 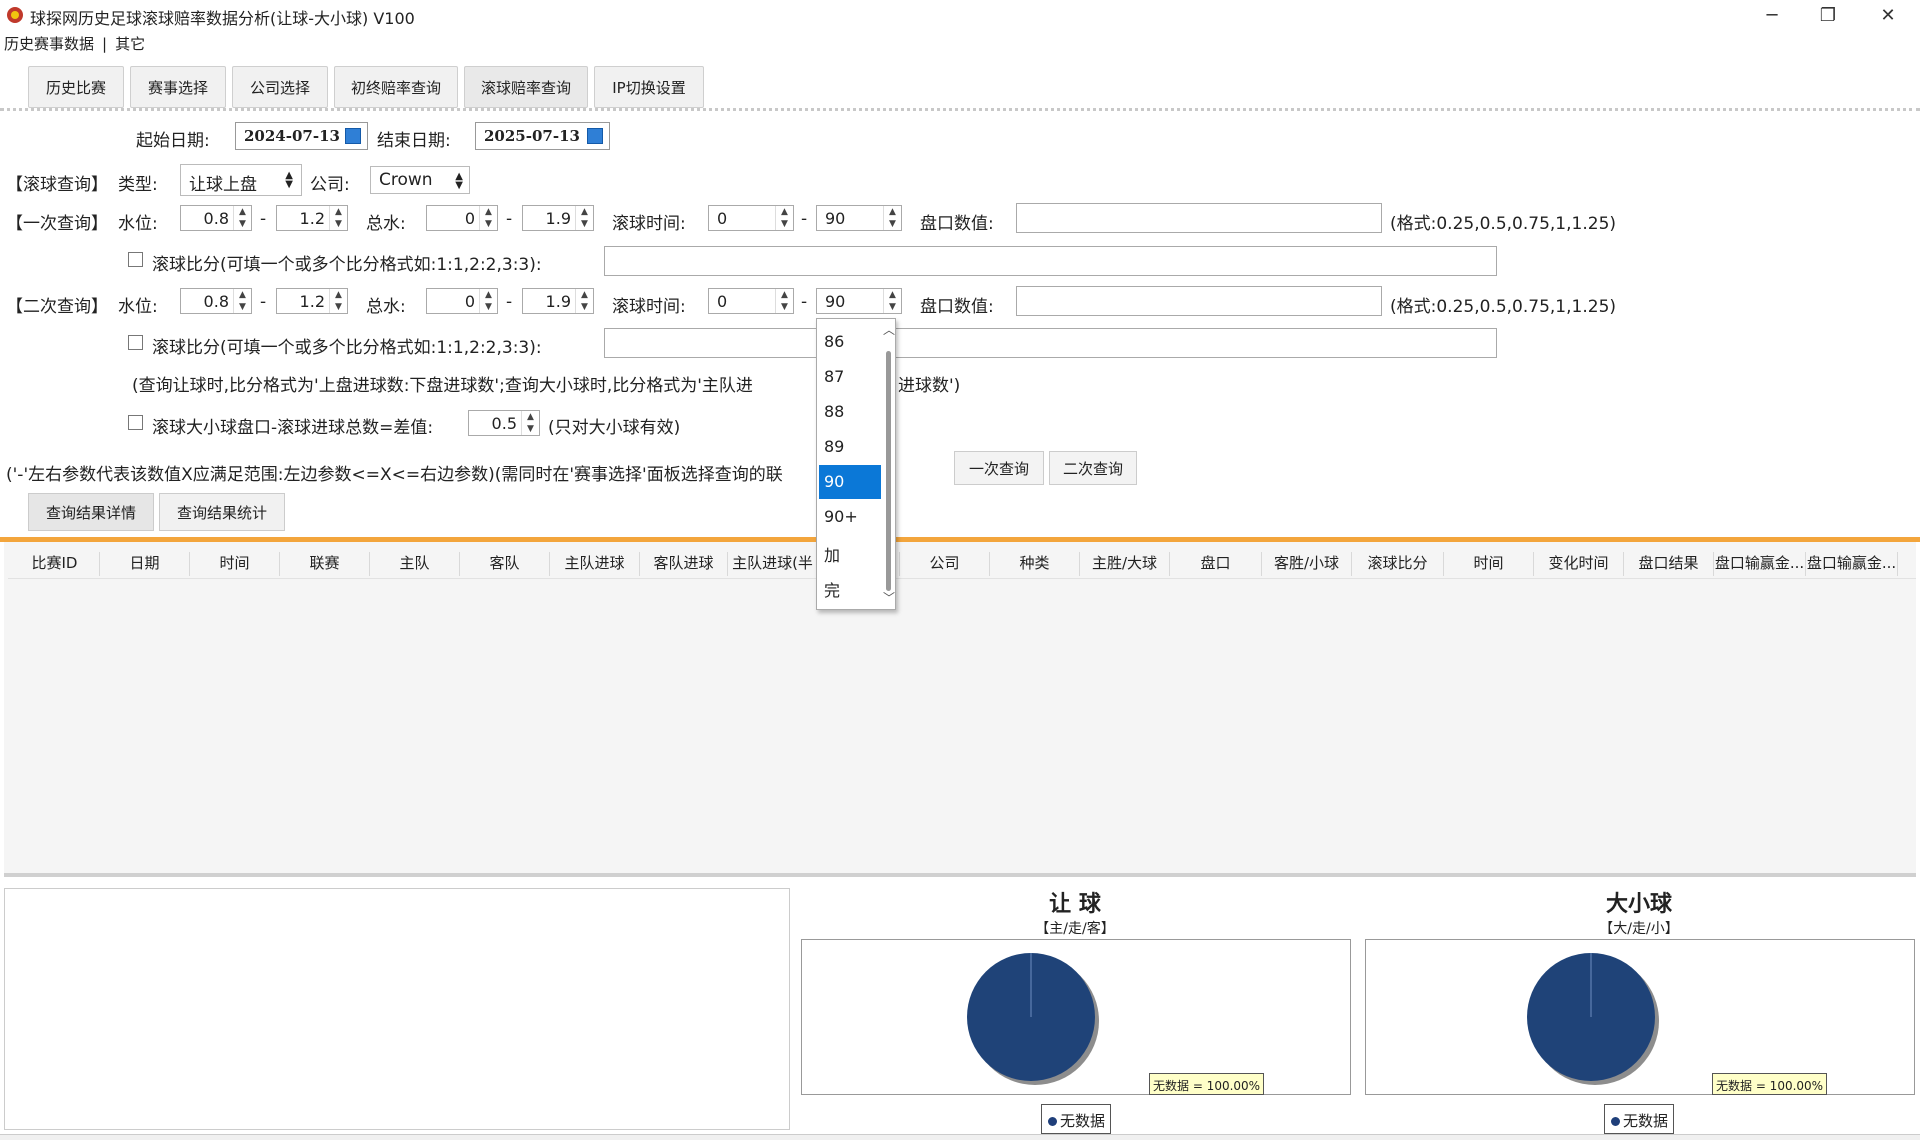 What do you see at coordinates (505, 564) in the screenshot?
I see `column-header: 客队` at bounding box center [505, 564].